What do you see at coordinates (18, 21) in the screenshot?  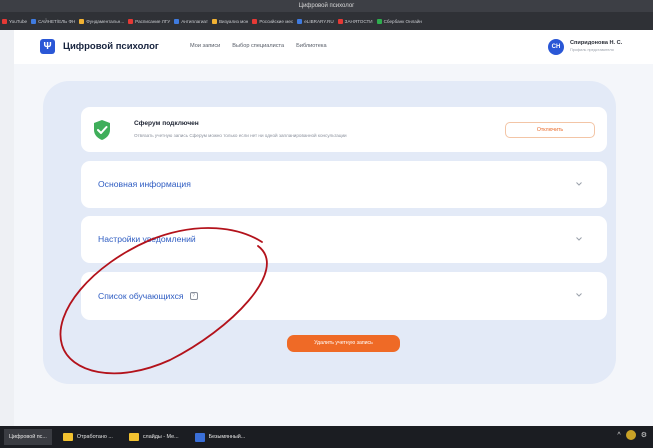 I see `bookmark-label: YouTube` at bounding box center [18, 21].